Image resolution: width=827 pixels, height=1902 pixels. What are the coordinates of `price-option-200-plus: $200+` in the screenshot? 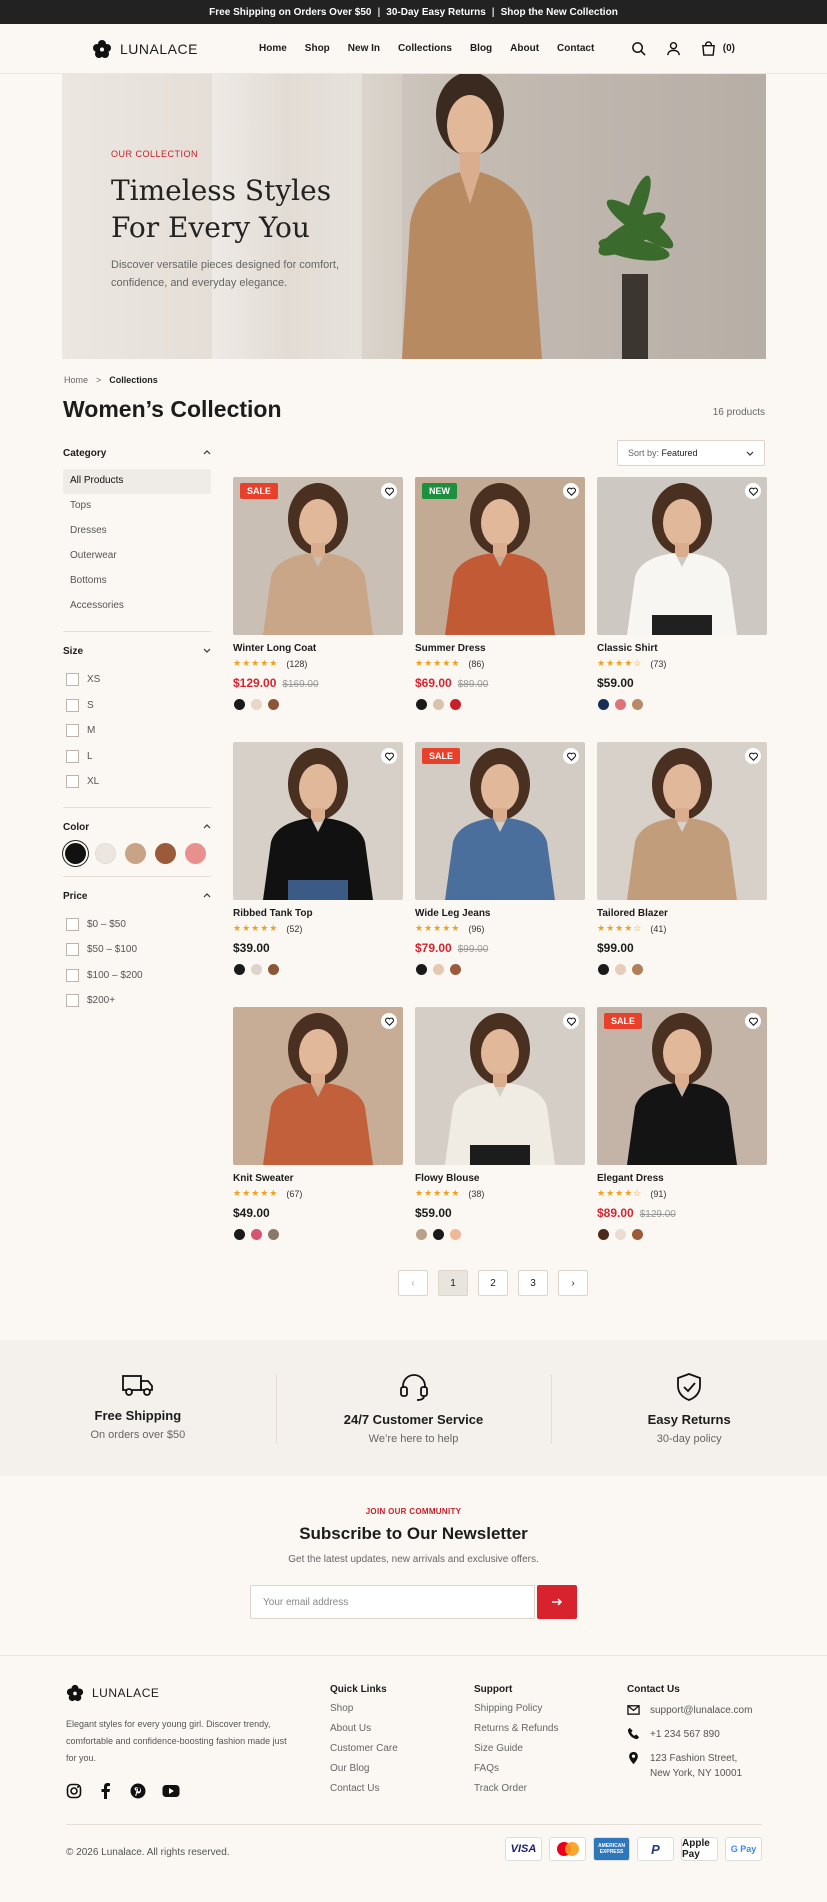 It's located at (137, 1001).